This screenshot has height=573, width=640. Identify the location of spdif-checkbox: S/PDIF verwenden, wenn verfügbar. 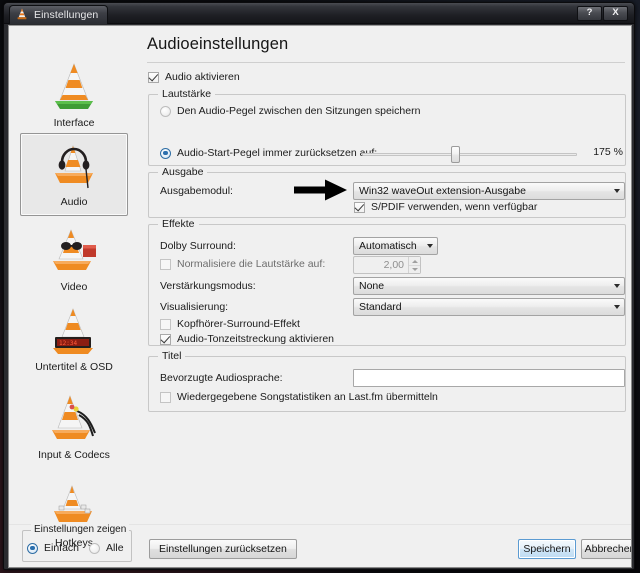
(445, 207).